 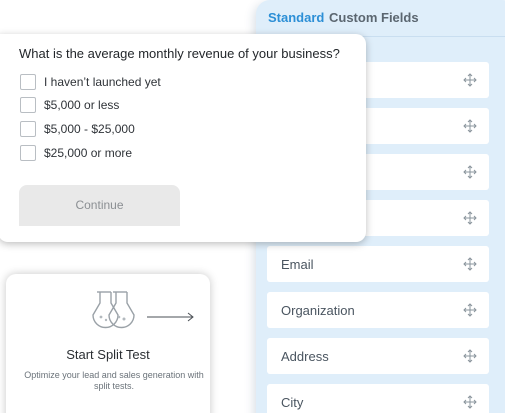 I want to click on option-label: I haven’t launched yet, so click(x=102, y=82).